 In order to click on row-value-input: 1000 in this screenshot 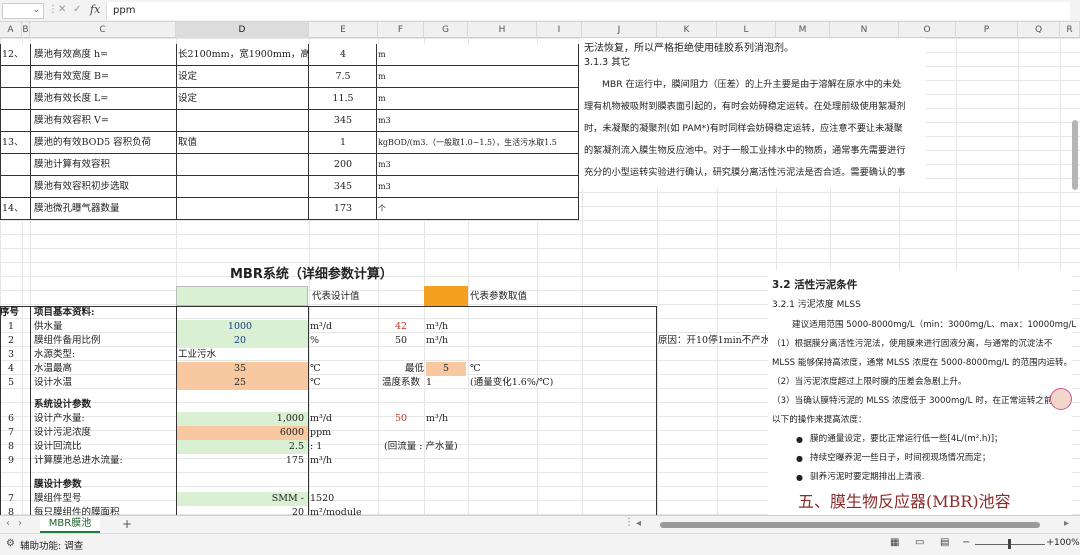, I will do `click(242, 327)`.